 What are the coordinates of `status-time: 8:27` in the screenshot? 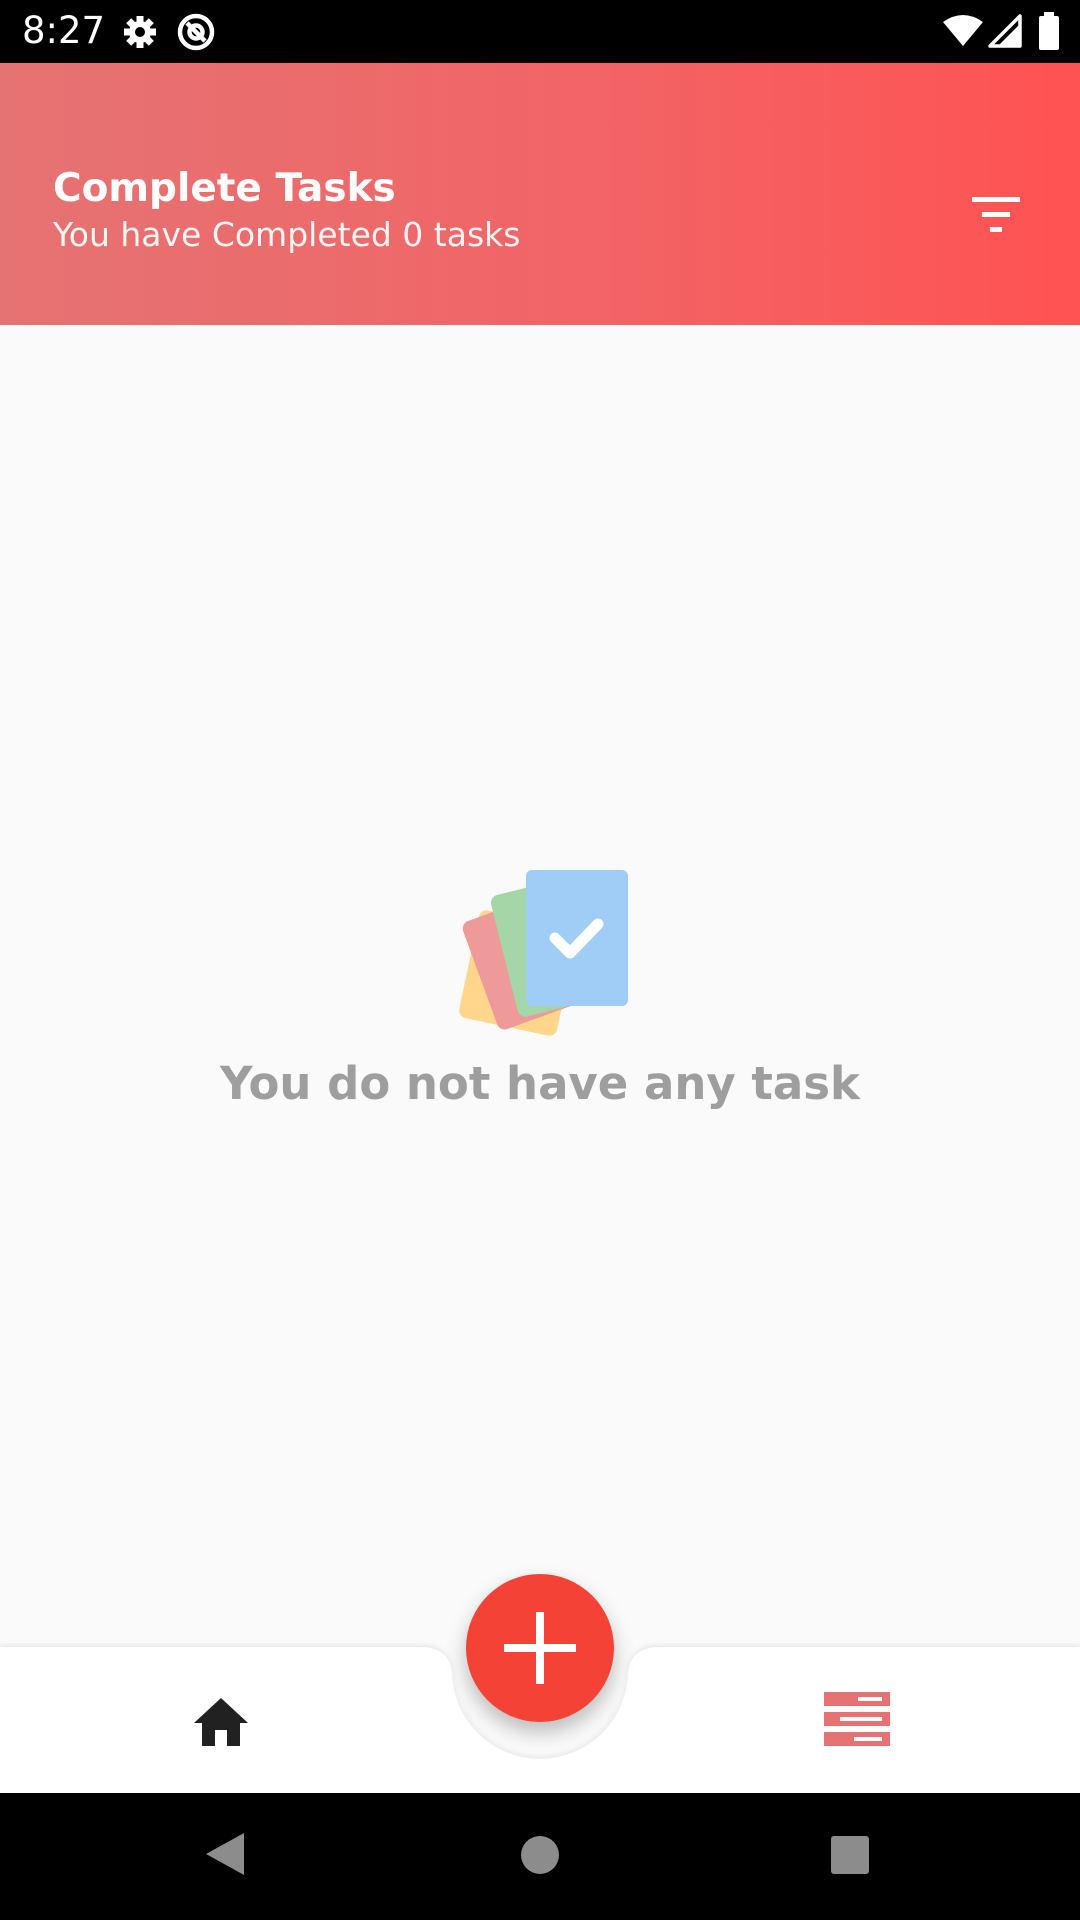 It's located at (64, 30).